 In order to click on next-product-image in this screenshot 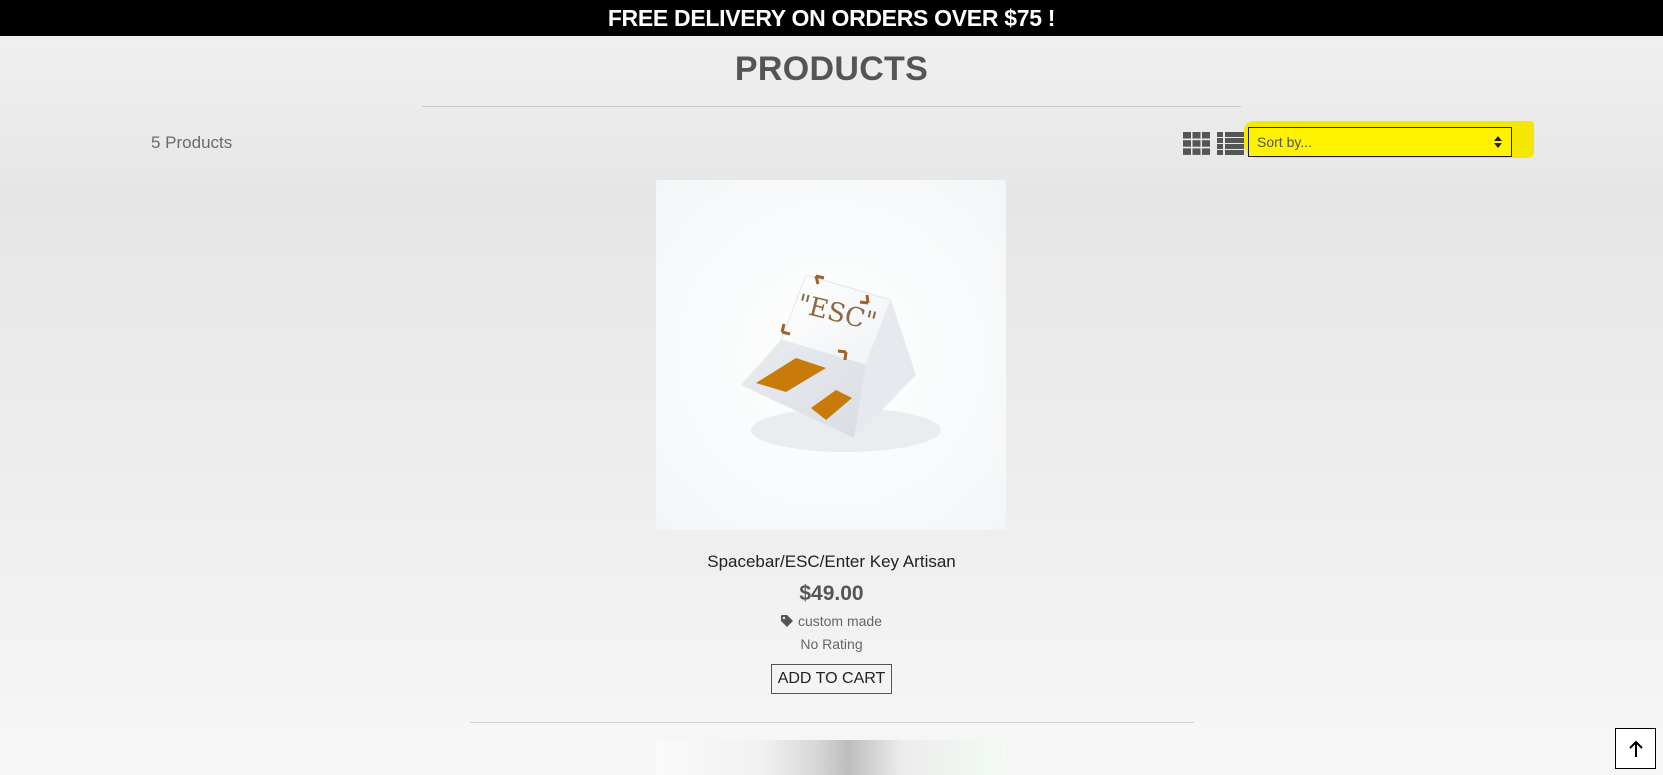, I will do `click(831, 757)`.